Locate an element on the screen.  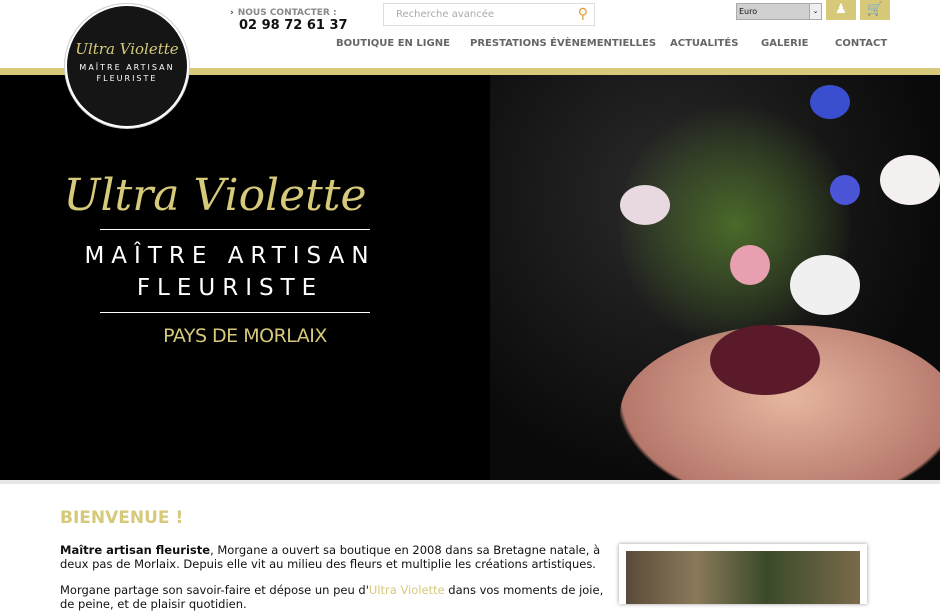
logo: Ultra Violette MAÎTRE ARTISAN FLEURISTE is located at coordinates (127, 66).